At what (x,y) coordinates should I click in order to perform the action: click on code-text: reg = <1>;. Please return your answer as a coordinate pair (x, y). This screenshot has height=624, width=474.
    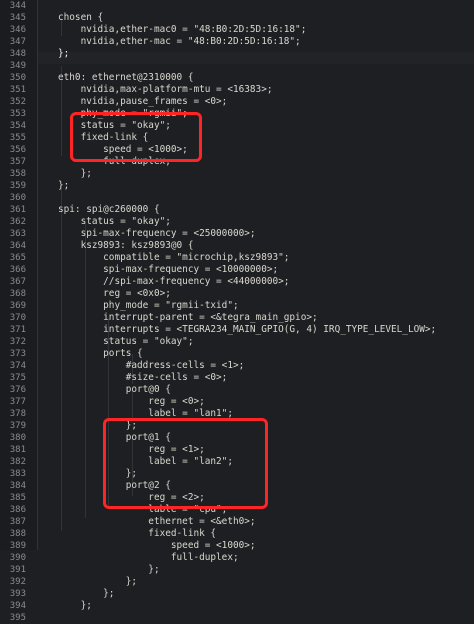
    Looking at the image, I should click on (131, 449).